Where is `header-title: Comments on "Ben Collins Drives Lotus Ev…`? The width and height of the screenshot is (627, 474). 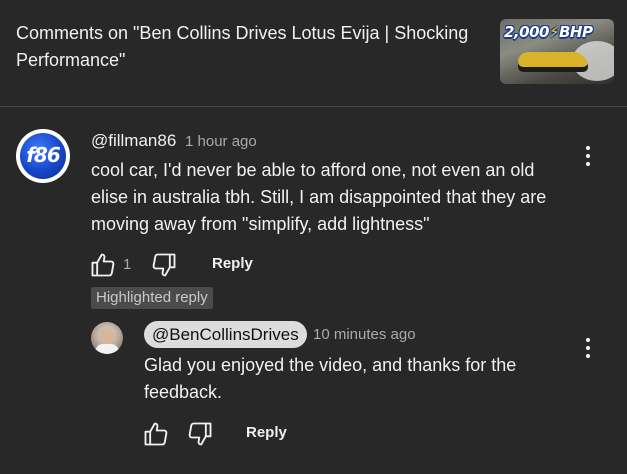 header-title: Comments on "Ben Collins Drives Lotus Ev… is located at coordinates (242, 46).